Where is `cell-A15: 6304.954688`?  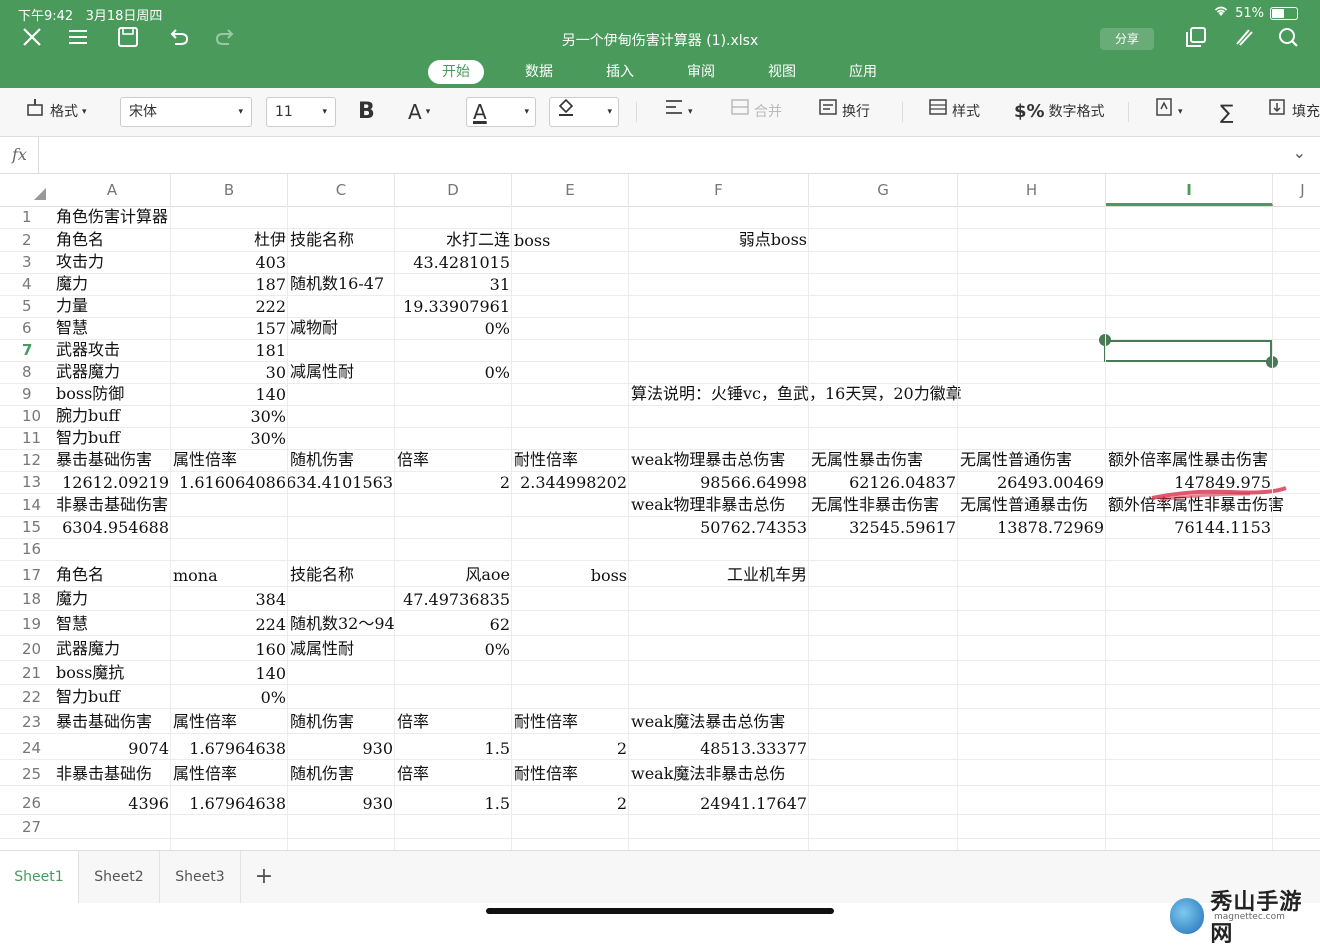
cell-A15: 6304.954688 is located at coordinates (112, 527).